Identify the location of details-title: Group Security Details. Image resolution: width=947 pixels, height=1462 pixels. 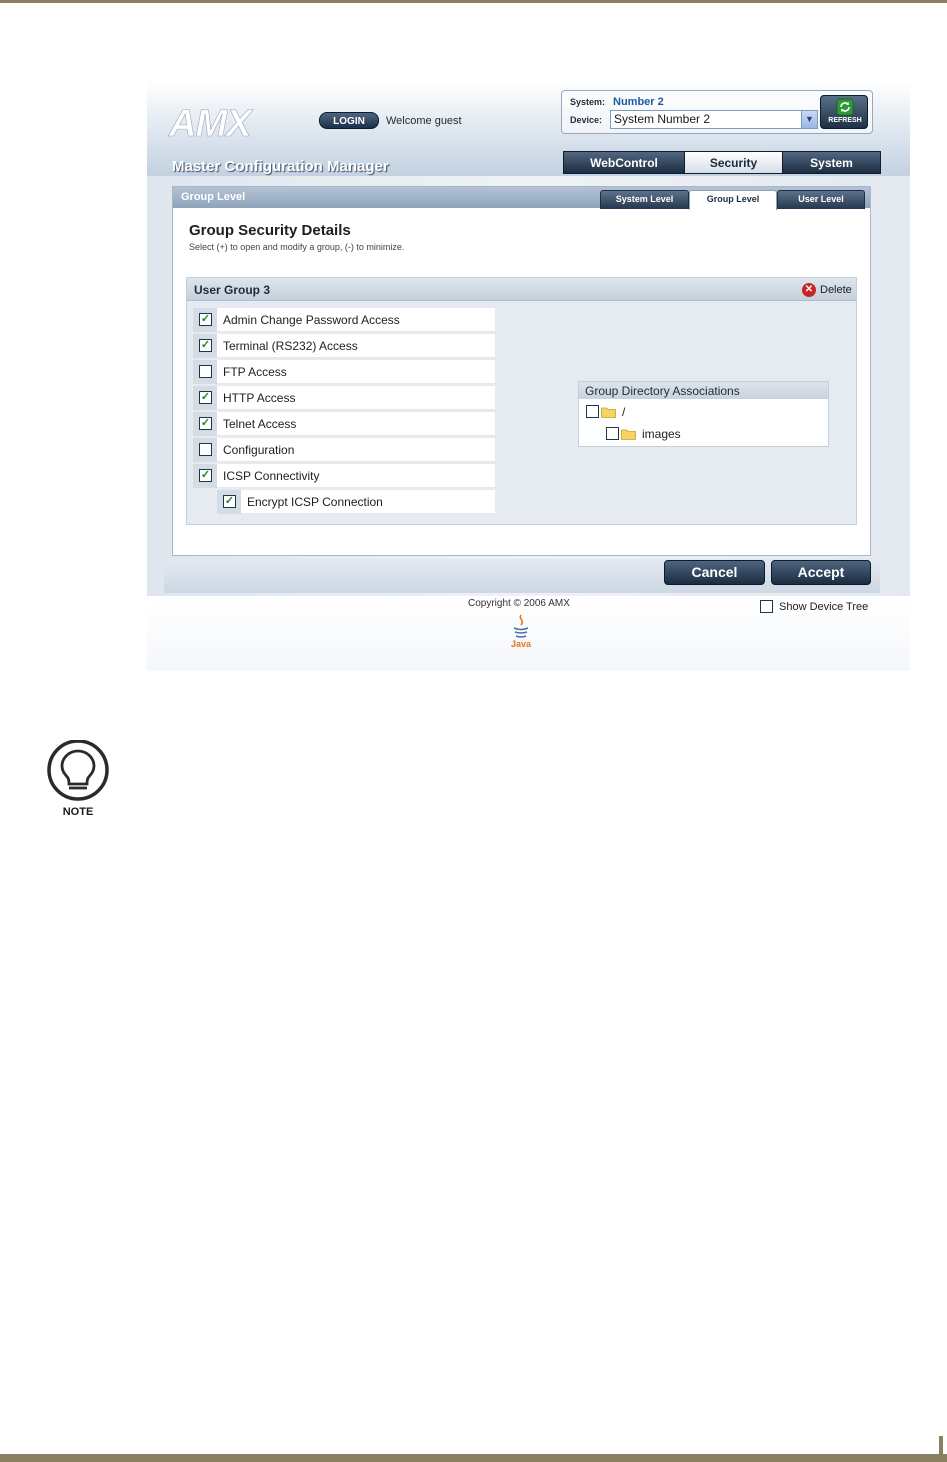
(270, 230).